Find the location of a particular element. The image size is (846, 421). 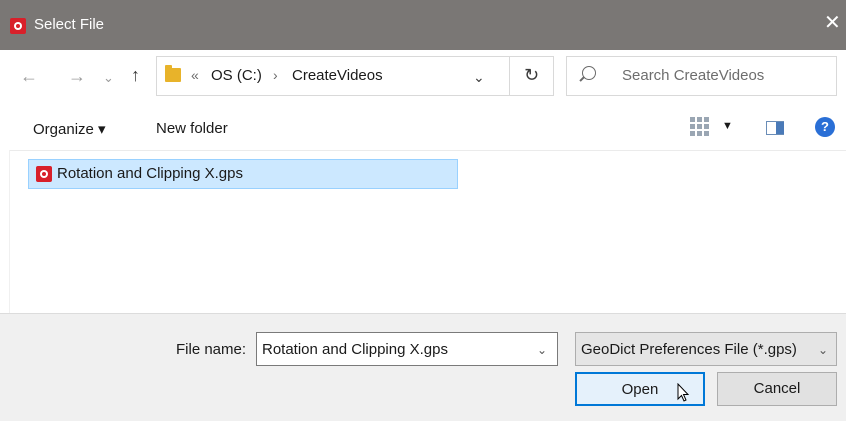

cancel-button: Cancel is located at coordinates (777, 389).